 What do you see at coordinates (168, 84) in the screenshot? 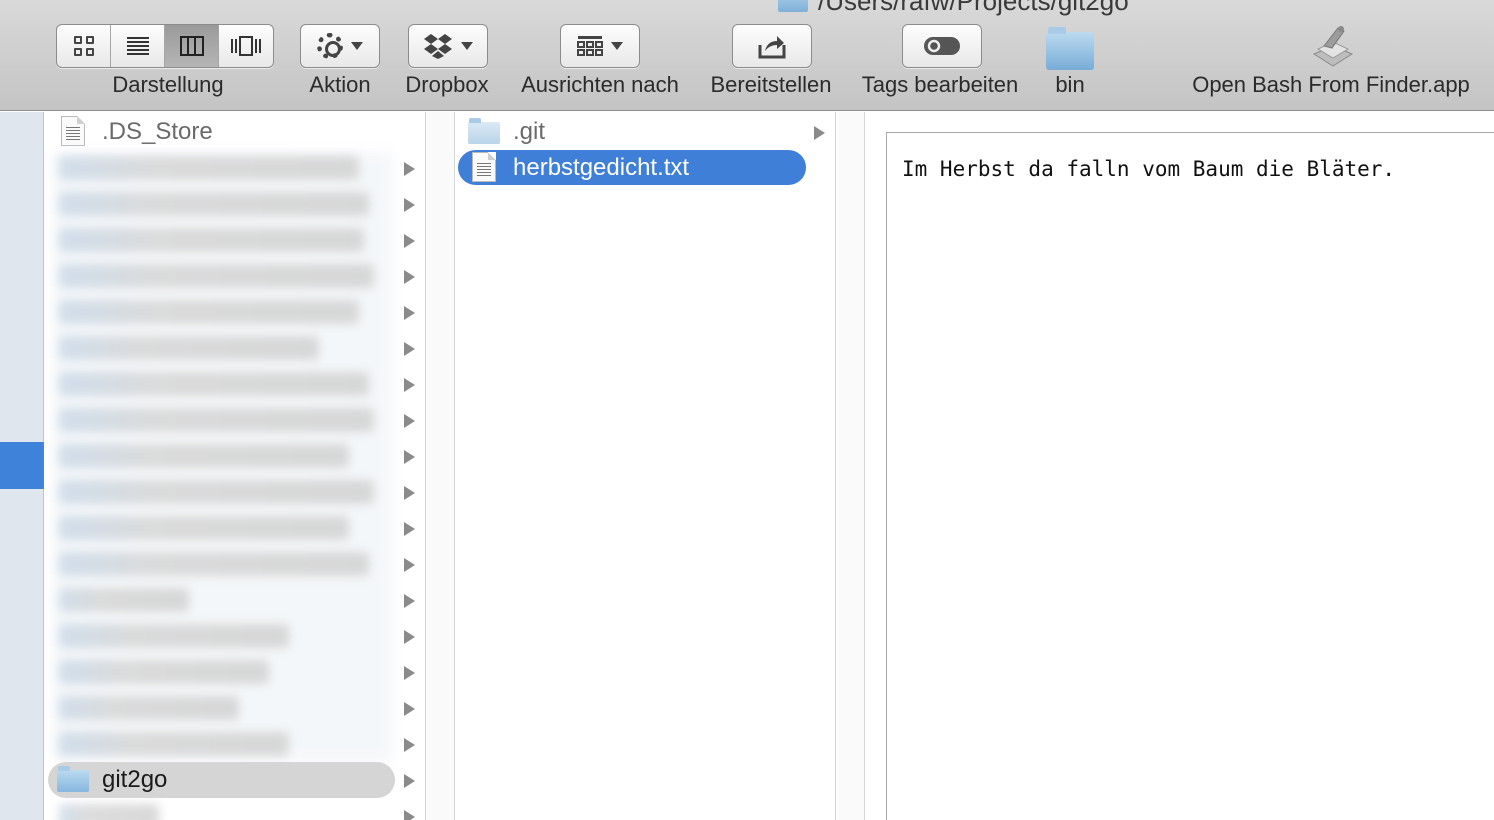
I see `view-label: Darstellung` at bounding box center [168, 84].